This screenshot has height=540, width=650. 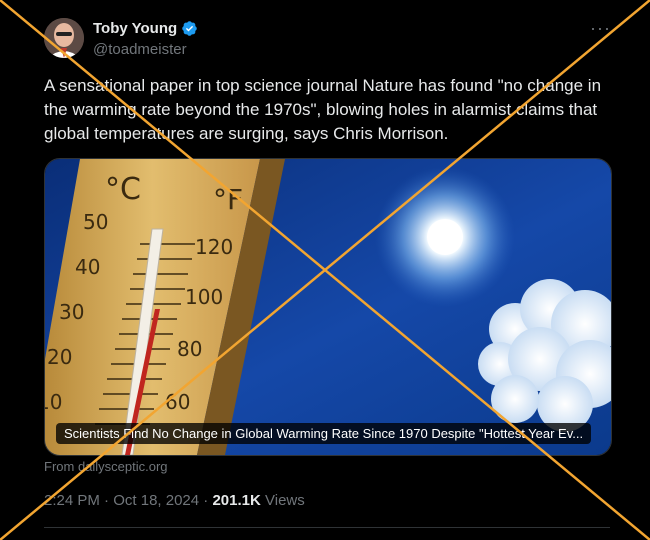 I want to click on views-count: 201.1K, so click(x=236, y=500).